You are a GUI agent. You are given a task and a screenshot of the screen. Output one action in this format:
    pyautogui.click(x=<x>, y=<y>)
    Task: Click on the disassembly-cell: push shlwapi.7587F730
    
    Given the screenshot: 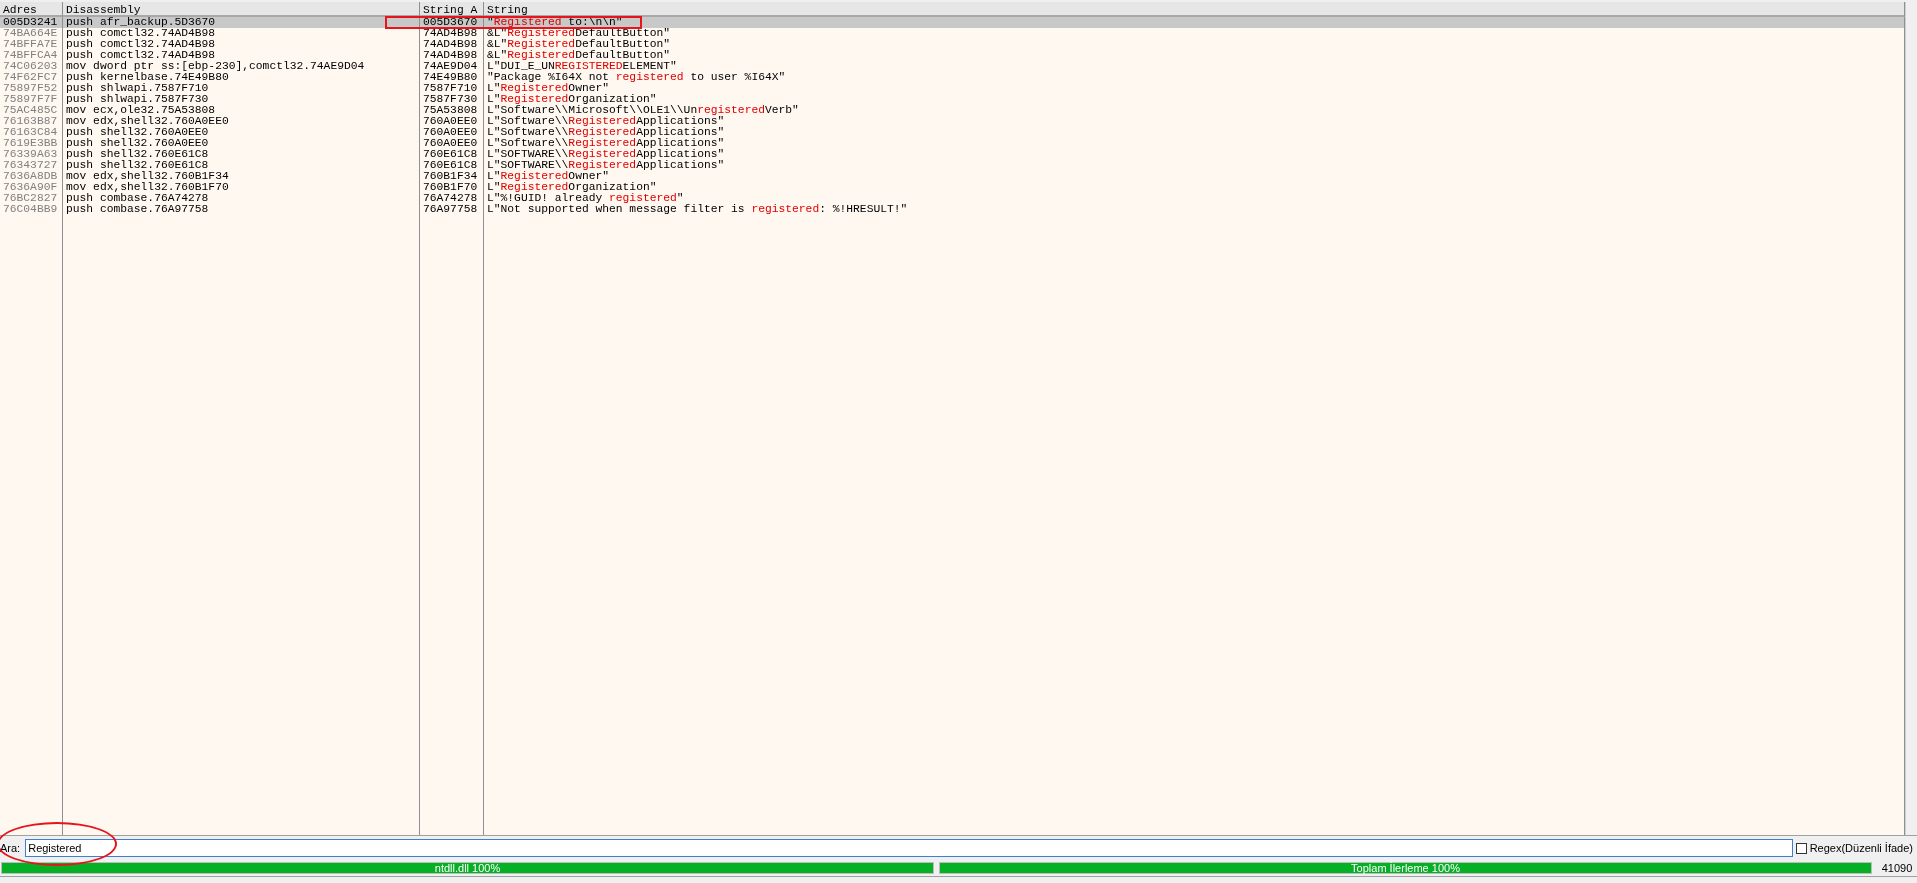 What is the action you would take?
    pyautogui.click(x=241, y=99)
    